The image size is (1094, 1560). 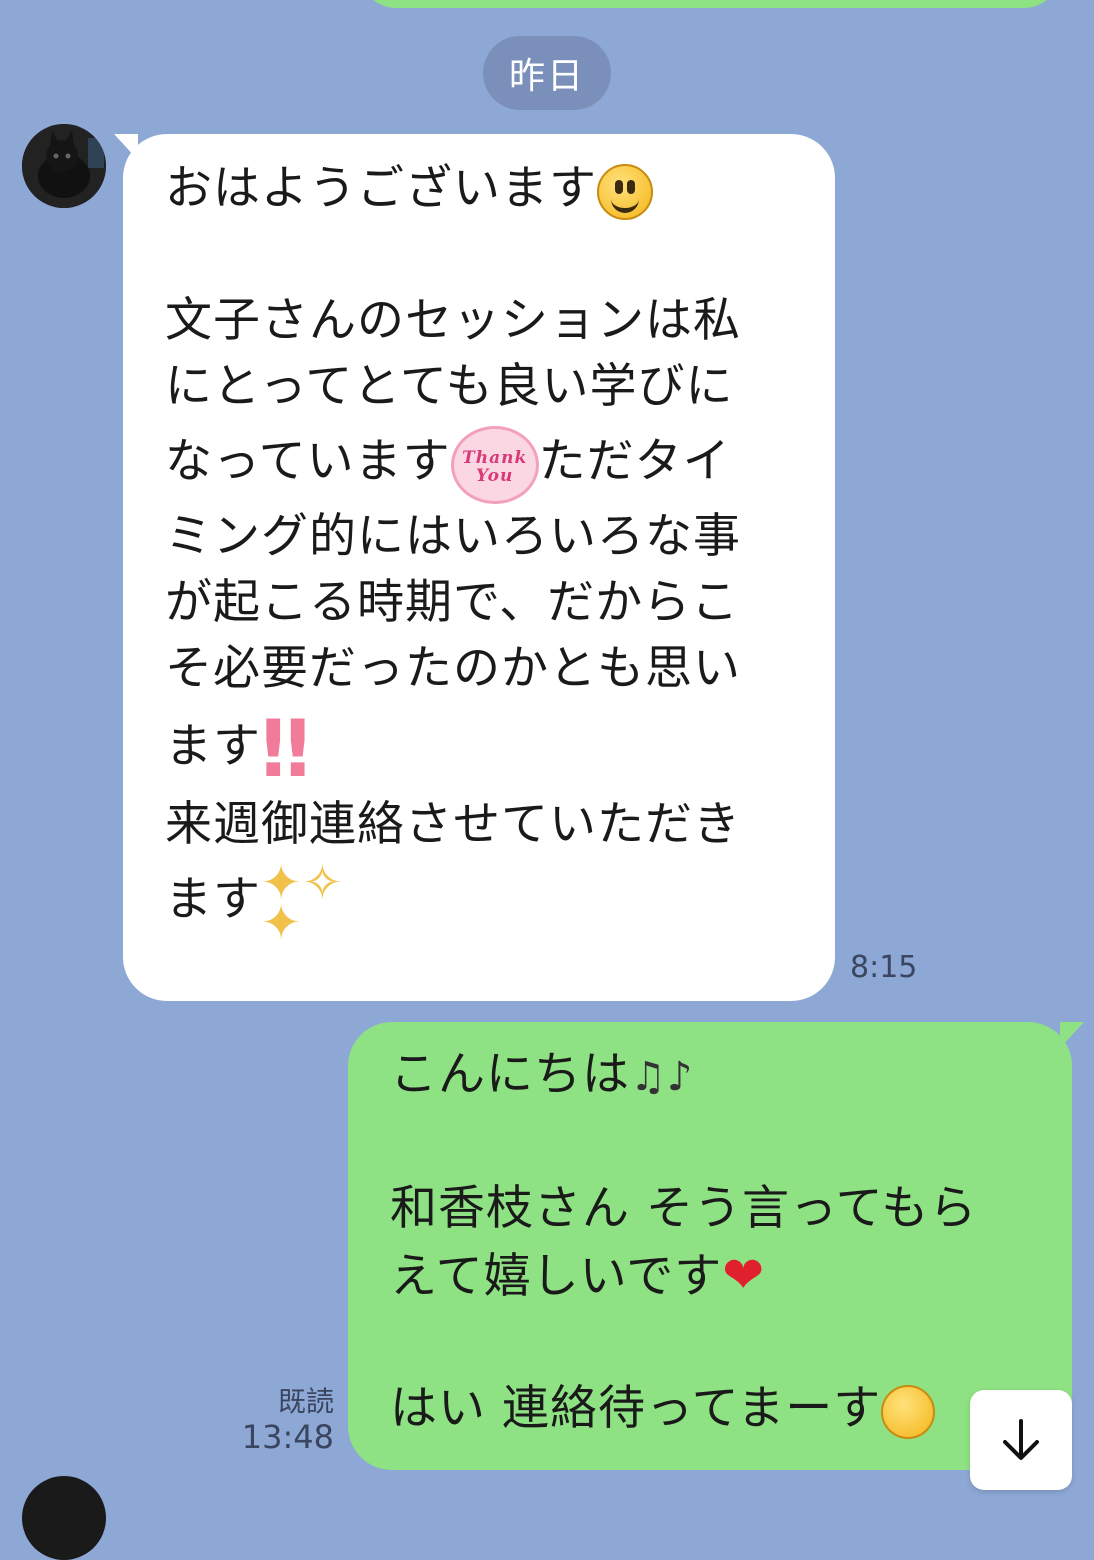 What do you see at coordinates (287, 1437) in the screenshot?
I see `message-timestamp: 13:48` at bounding box center [287, 1437].